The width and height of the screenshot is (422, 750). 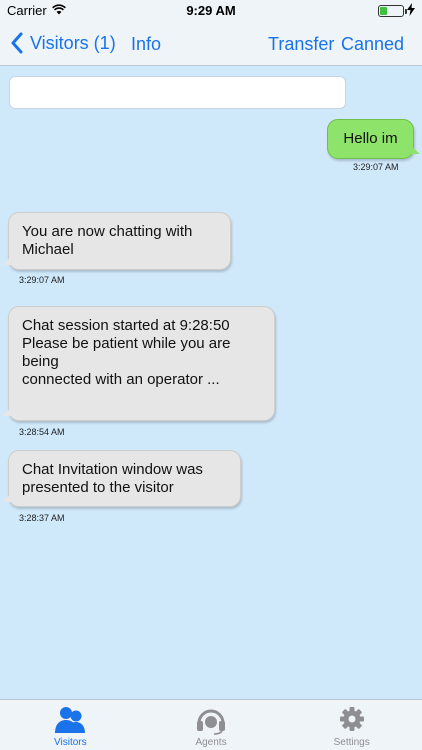 I want to click on tab-agents: Agents, so click(x=211, y=725).